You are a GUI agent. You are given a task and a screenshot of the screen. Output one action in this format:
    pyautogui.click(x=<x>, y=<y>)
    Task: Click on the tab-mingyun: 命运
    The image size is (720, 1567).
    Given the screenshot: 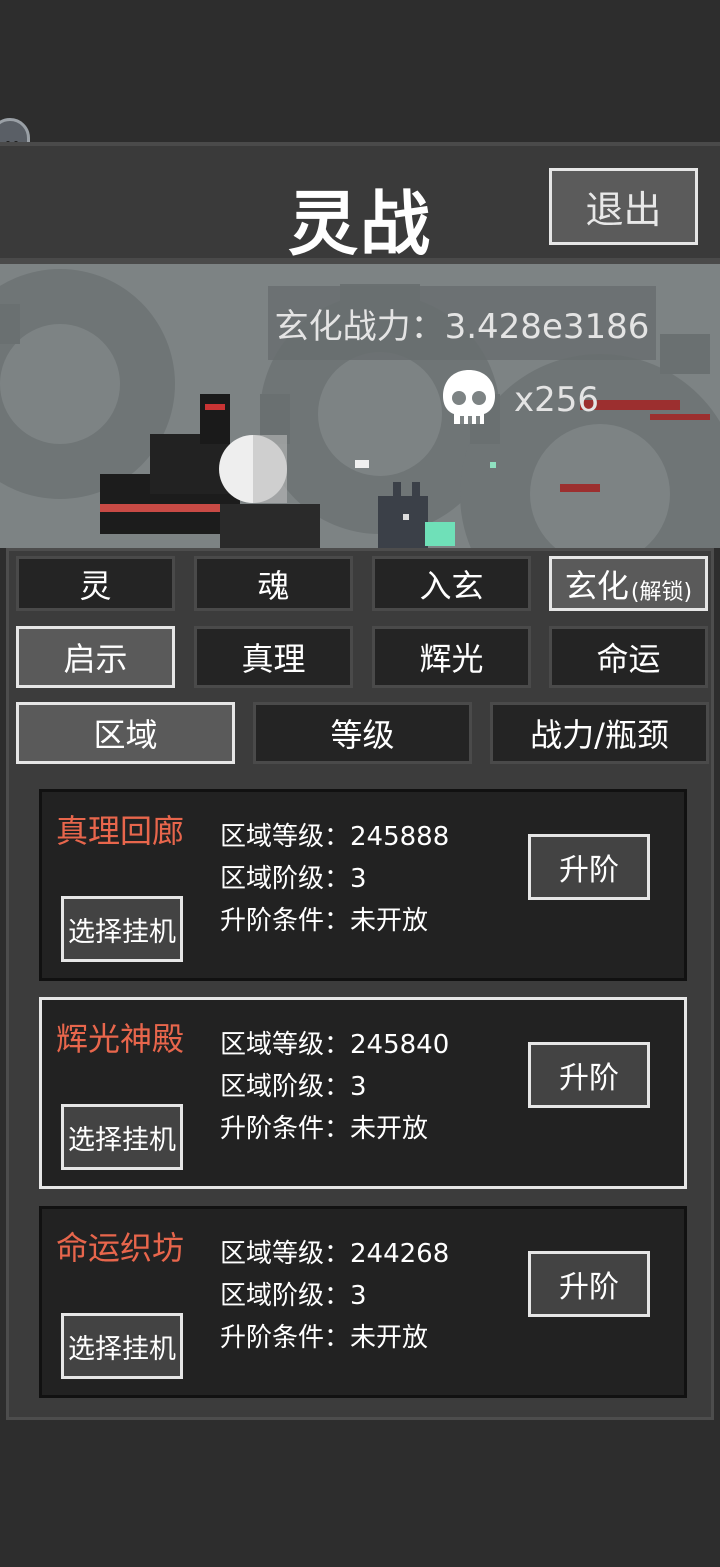 What is the action you would take?
    pyautogui.click(x=628, y=657)
    